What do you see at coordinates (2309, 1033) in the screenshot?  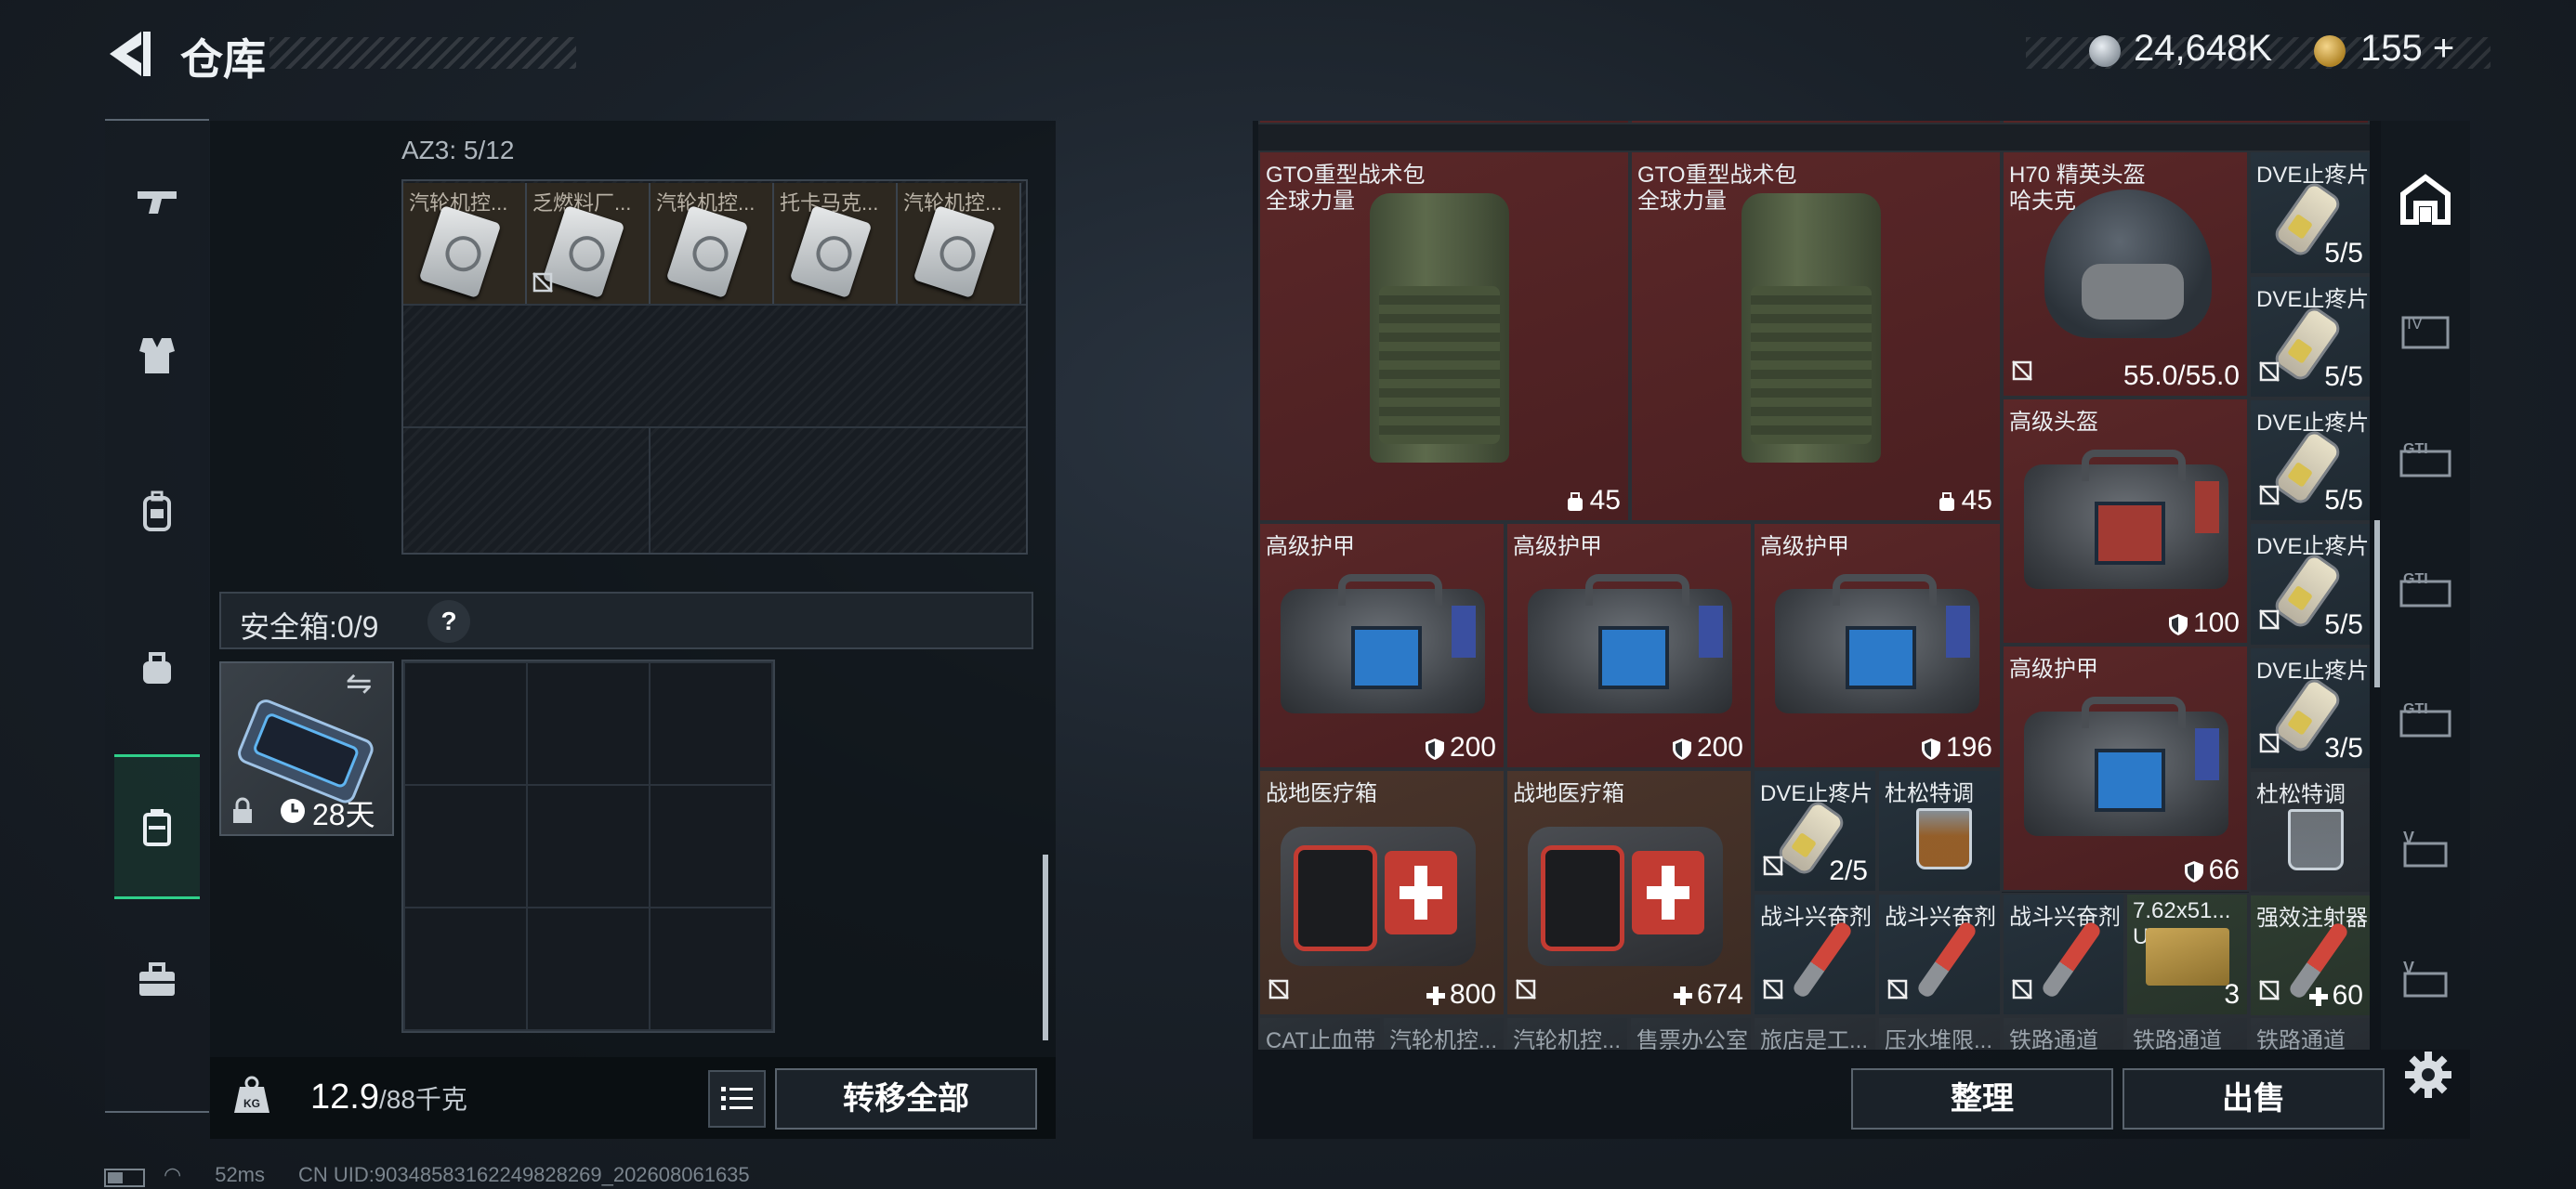 I see `partial-item-bottom-9: 铁路通道` at bounding box center [2309, 1033].